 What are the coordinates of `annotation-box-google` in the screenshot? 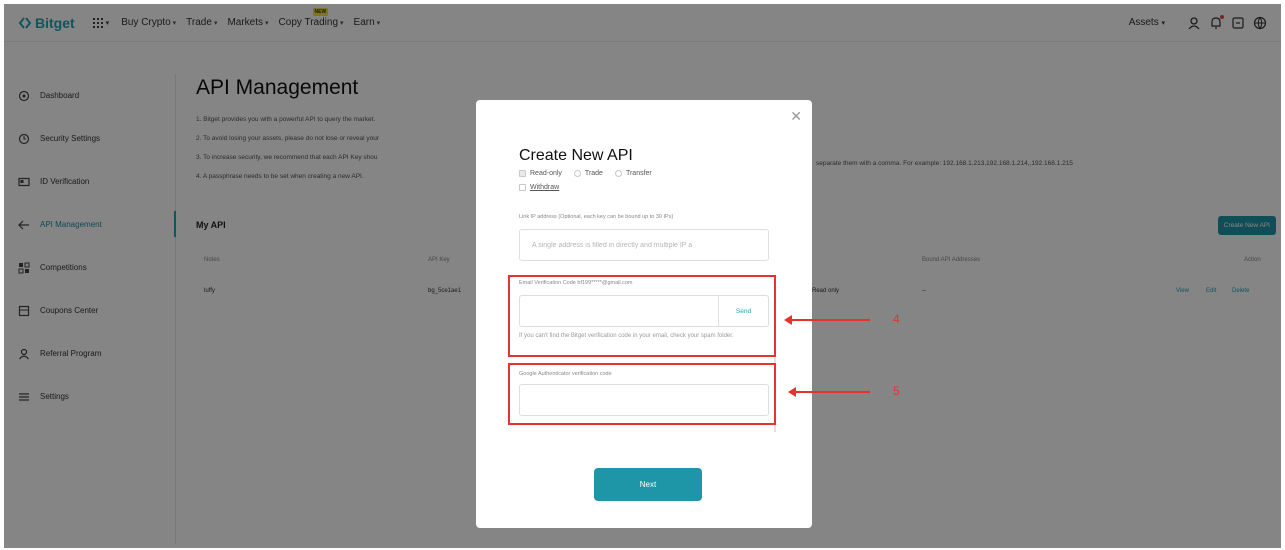 It's located at (642, 394).